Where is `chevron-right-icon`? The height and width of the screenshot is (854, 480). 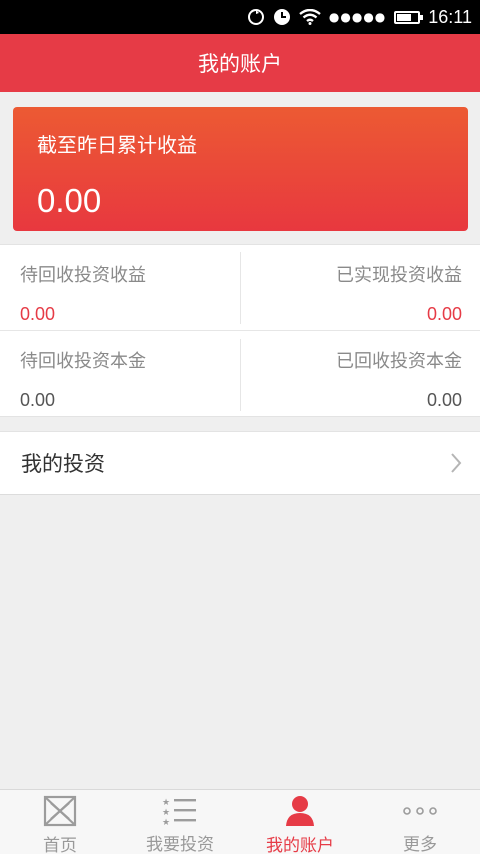 chevron-right-icon is located at coordinates (456, 465).